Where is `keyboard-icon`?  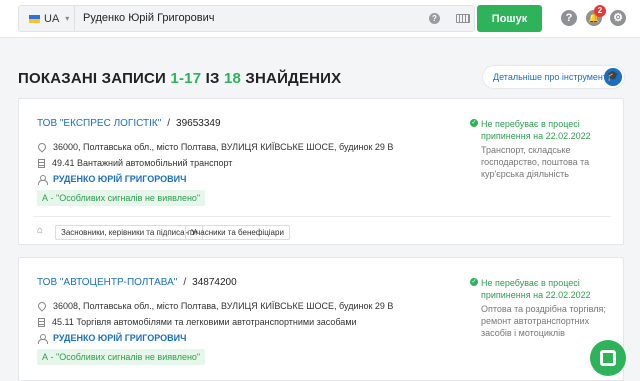 keyboard-icon is located at coordinates (463, 18).